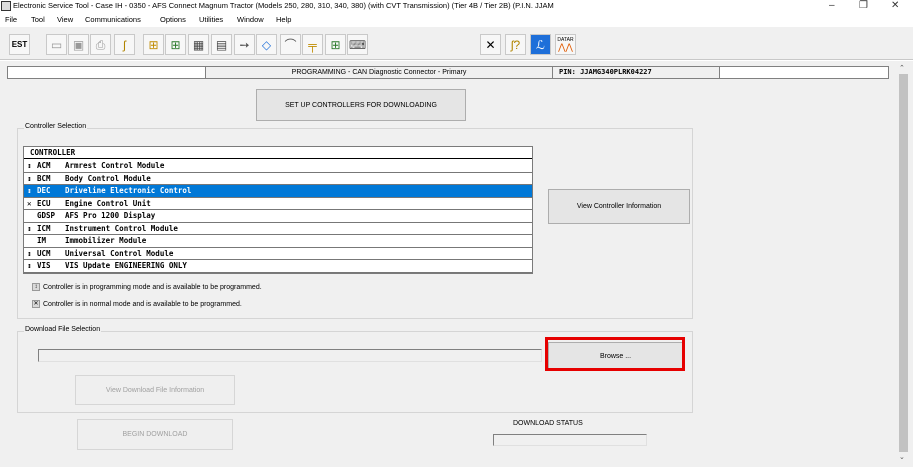  What do you see at coordinates (250, 19) in the screenshot?
I see `menu-window: Window` at bounding box center [250, 19].